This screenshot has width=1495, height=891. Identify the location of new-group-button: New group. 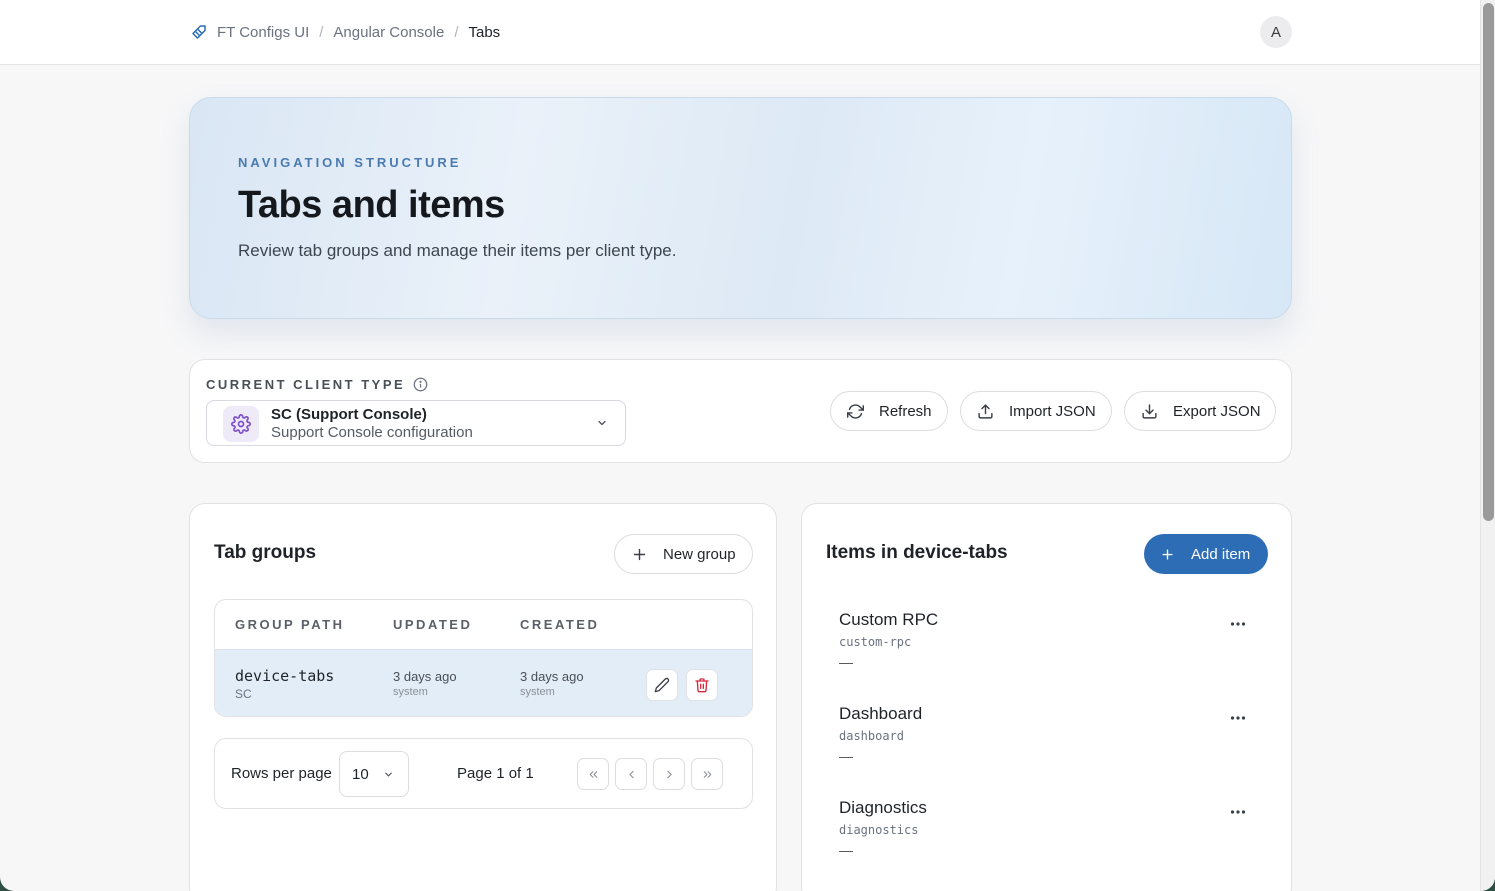
(683, 554).